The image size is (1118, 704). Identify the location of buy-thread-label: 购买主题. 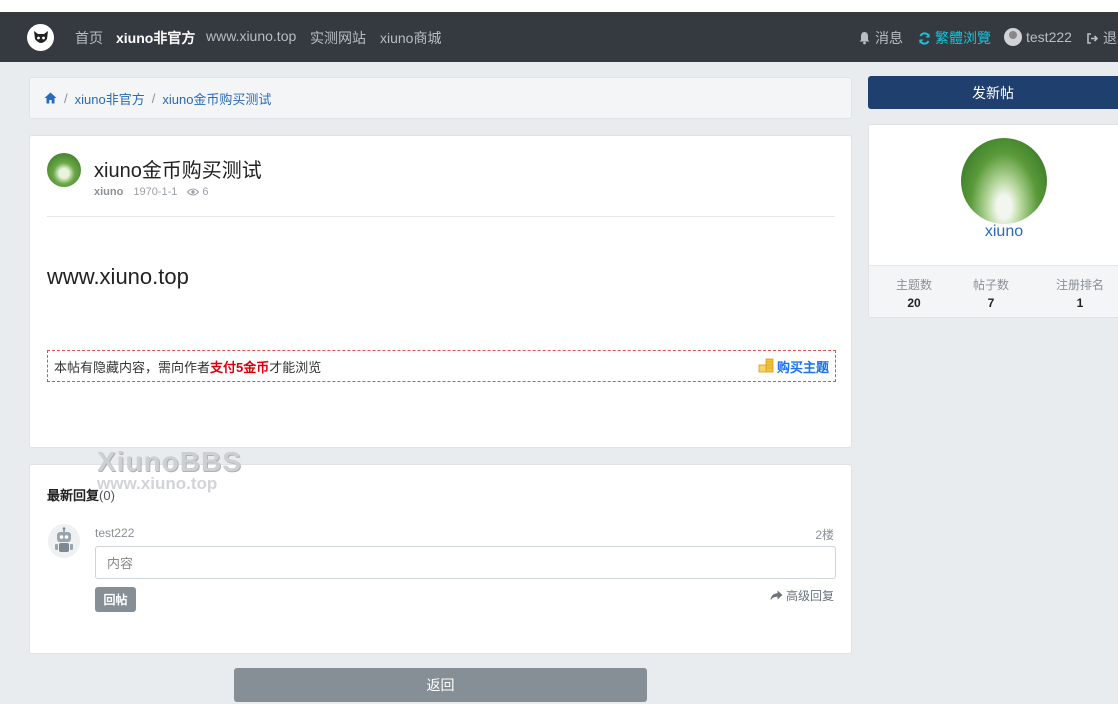
(802, 367).